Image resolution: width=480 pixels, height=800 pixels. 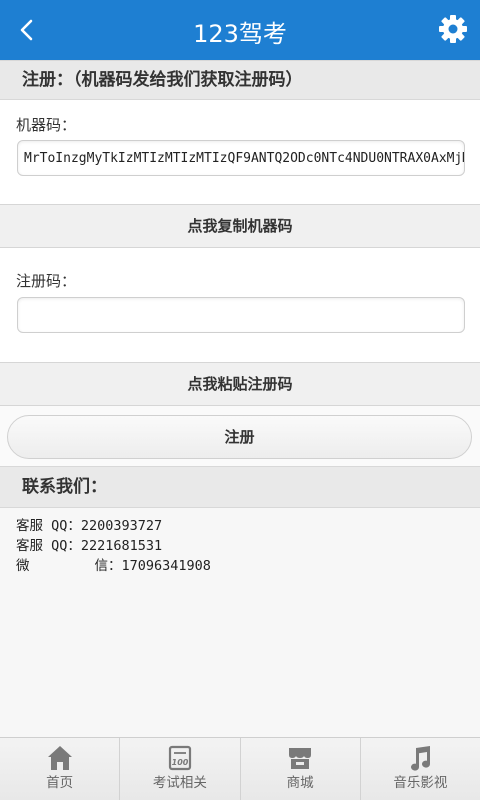 What do you see at coordinates (162, 80) in the screenshot?
I see `register-section-title: 注册：（机器码发给我们获取注册码）` at bounding box center [162, 80].